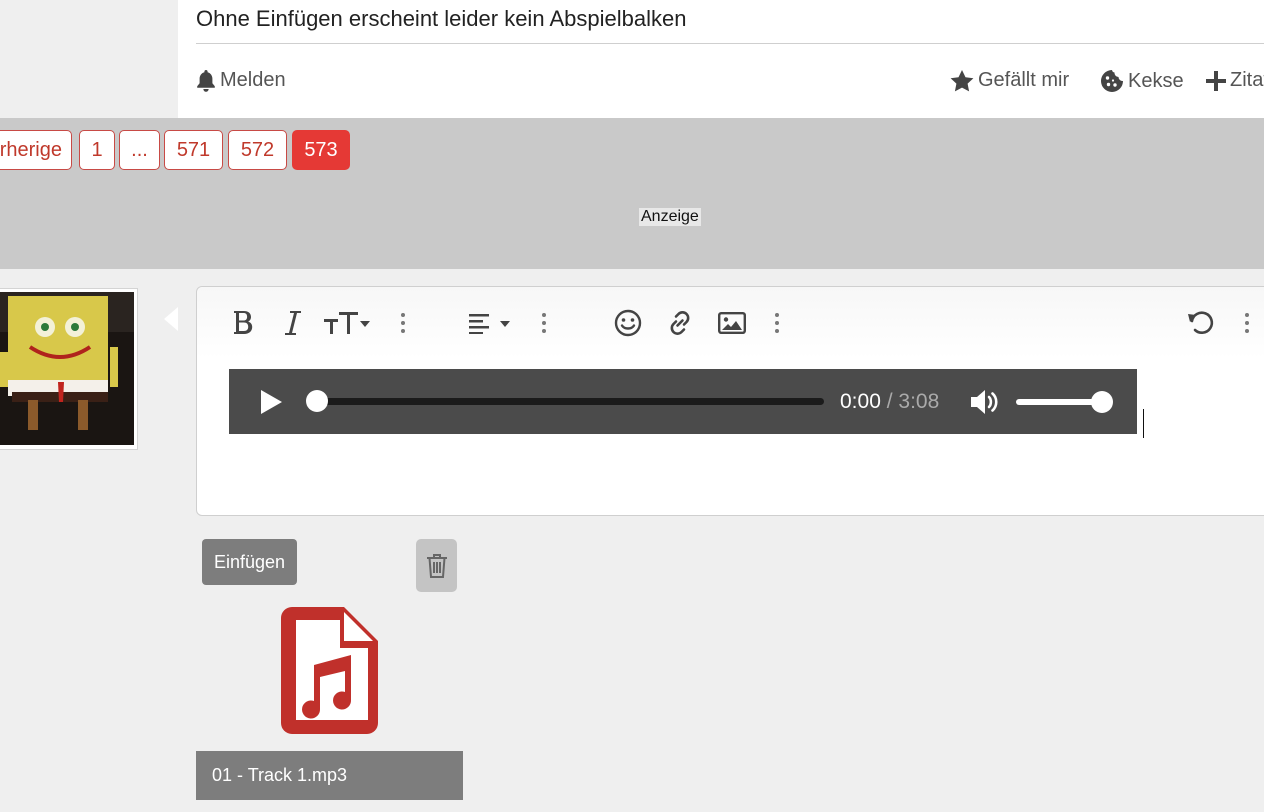 The width and height of the screenshot is (1264, 812). What do you see at coordinates (1024, 80) in the screenshot?
I see `like-label: Gefällt mir` at bounding box center [1024, 80].